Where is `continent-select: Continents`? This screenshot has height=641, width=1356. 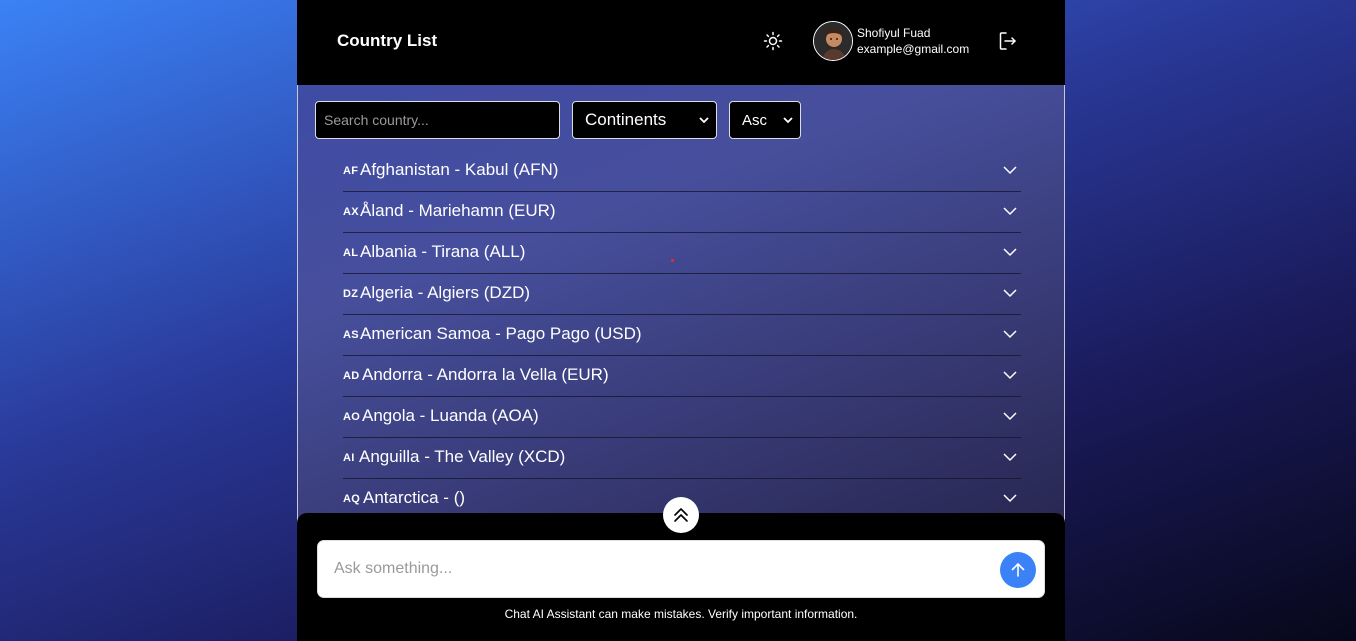
continent-select: Continents is located at coordinates (644, 120).